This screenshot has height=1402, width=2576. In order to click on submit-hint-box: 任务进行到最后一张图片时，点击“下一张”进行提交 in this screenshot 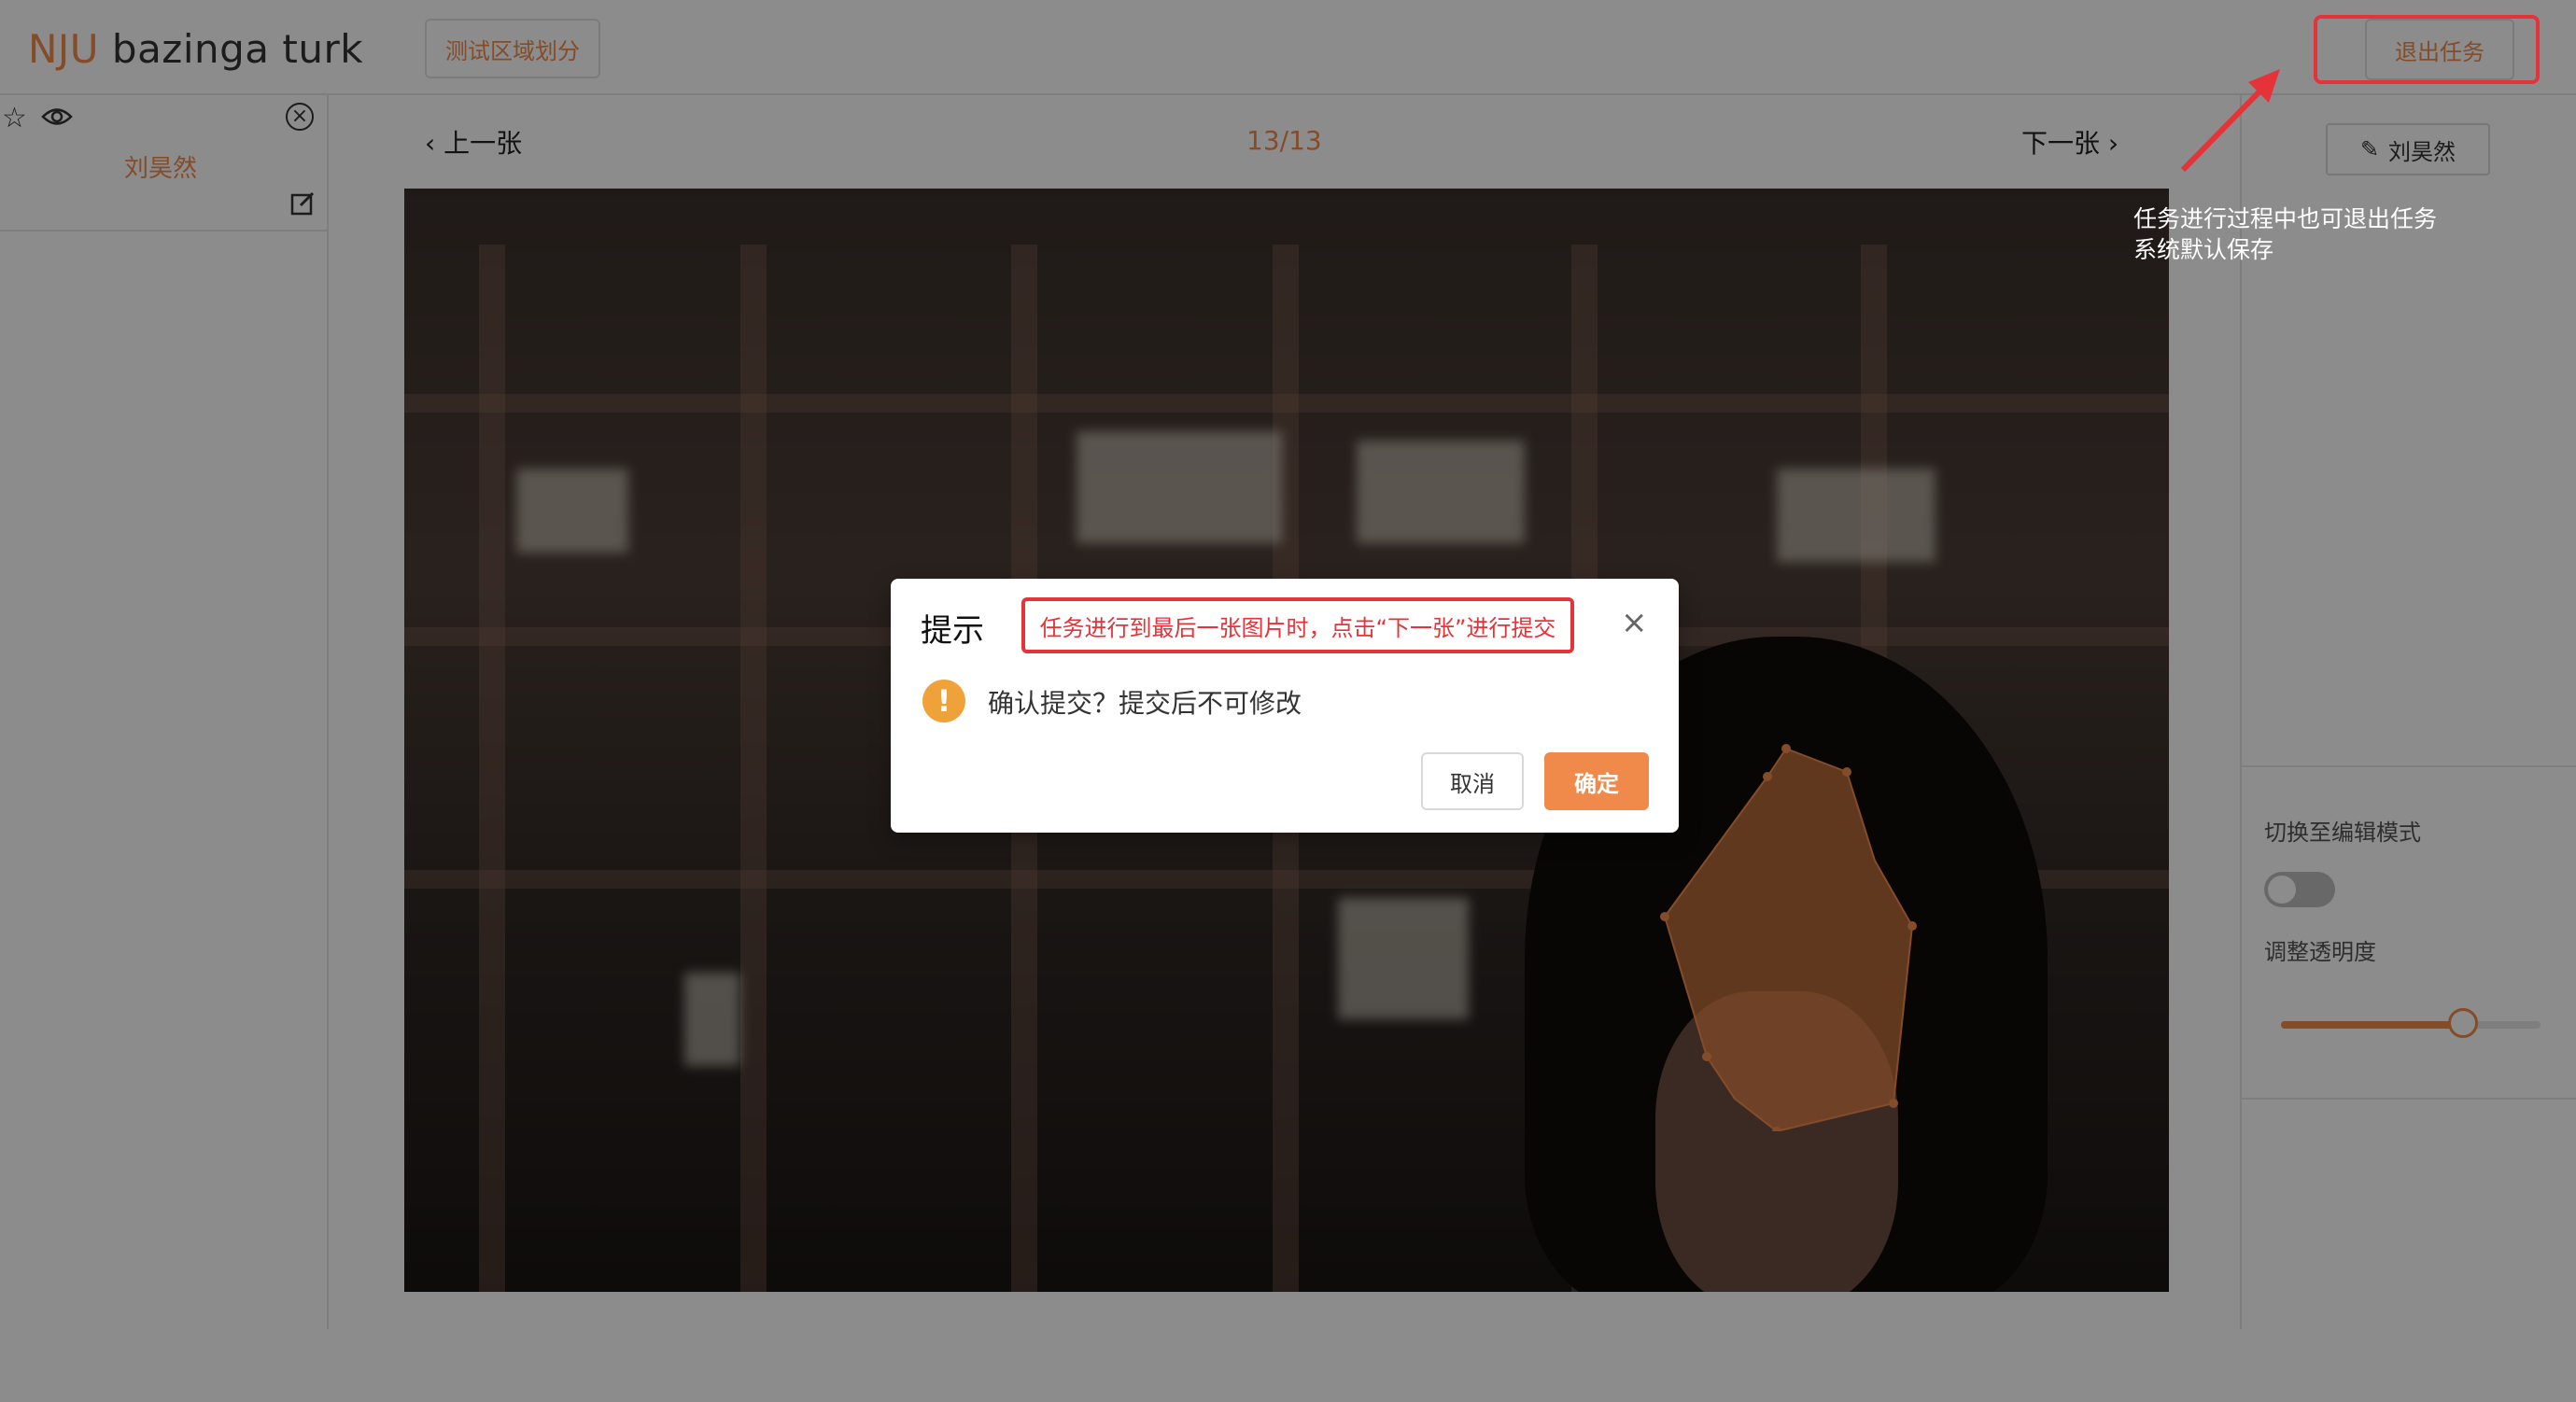, I will do `click(1297, 625)`.